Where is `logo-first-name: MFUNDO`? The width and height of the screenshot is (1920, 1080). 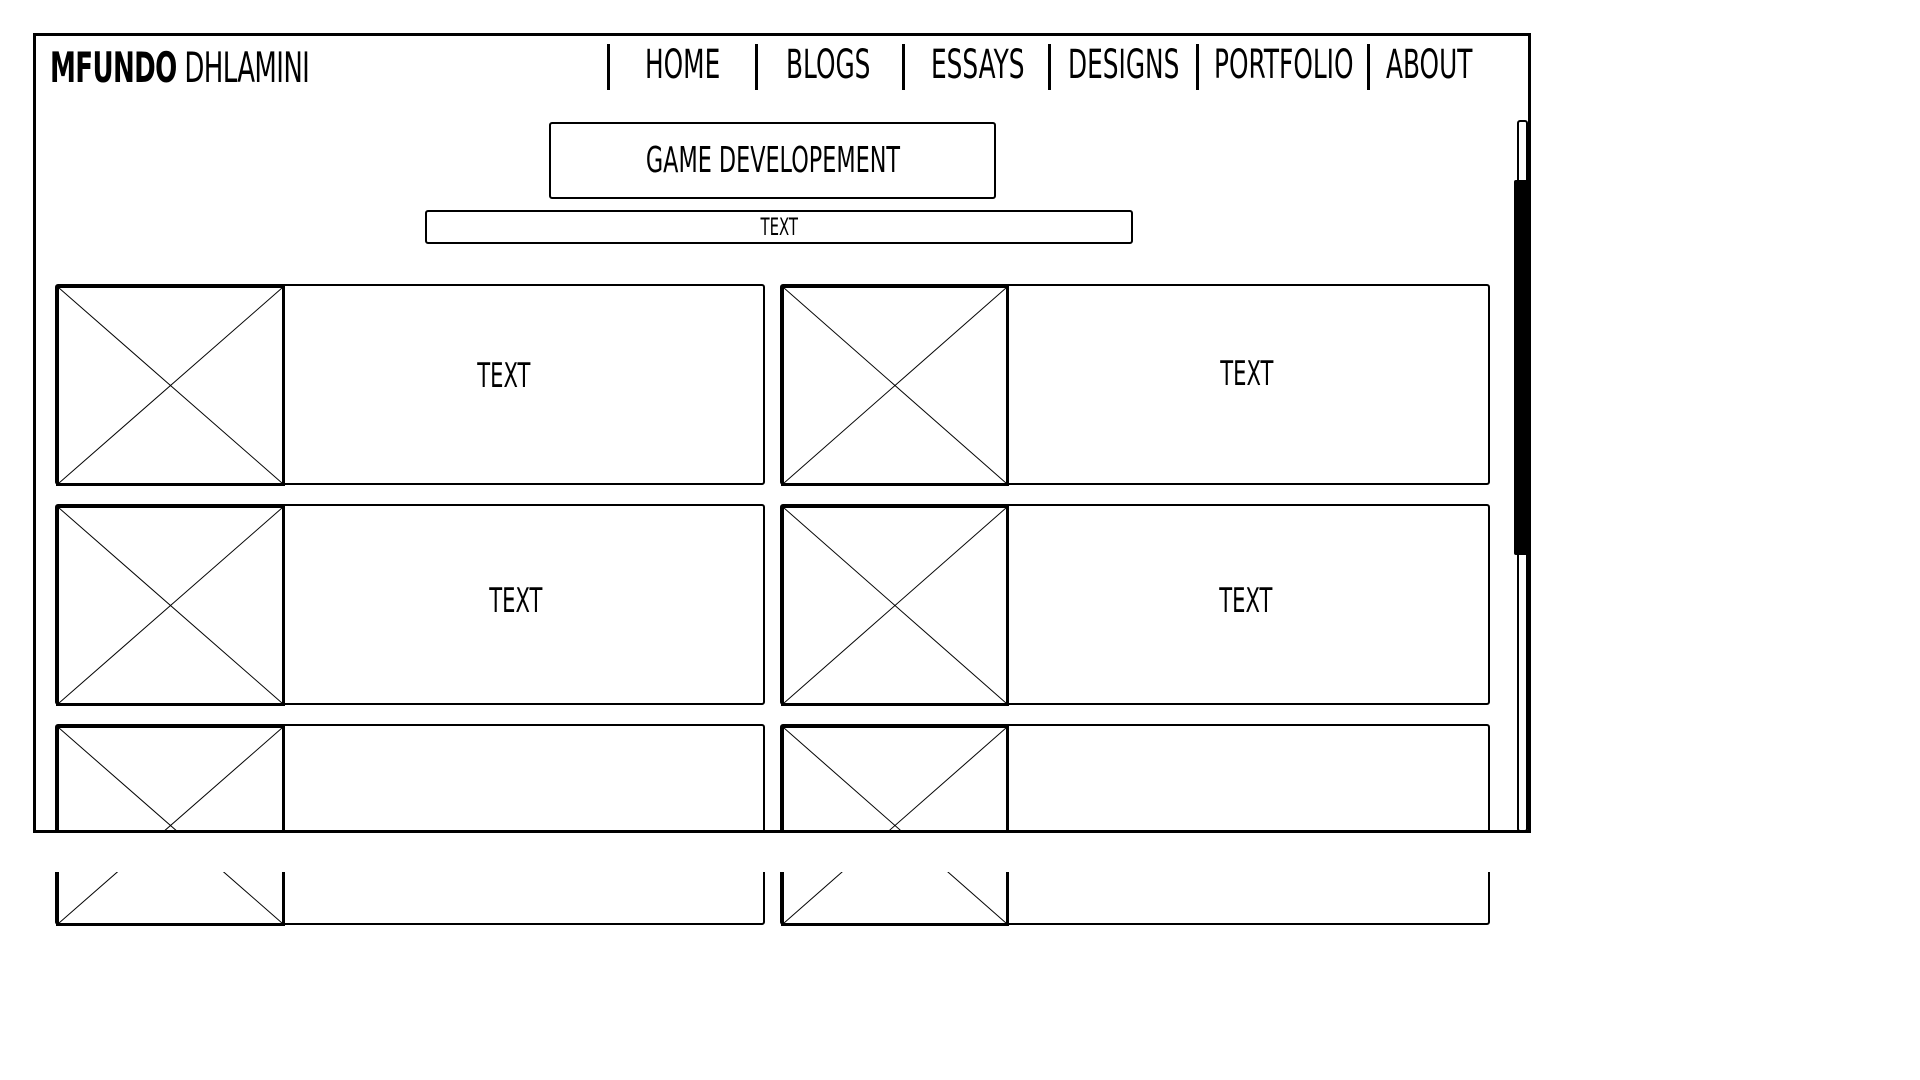 logo-first-name: MFUNDO is located at coordinates (113, 67).